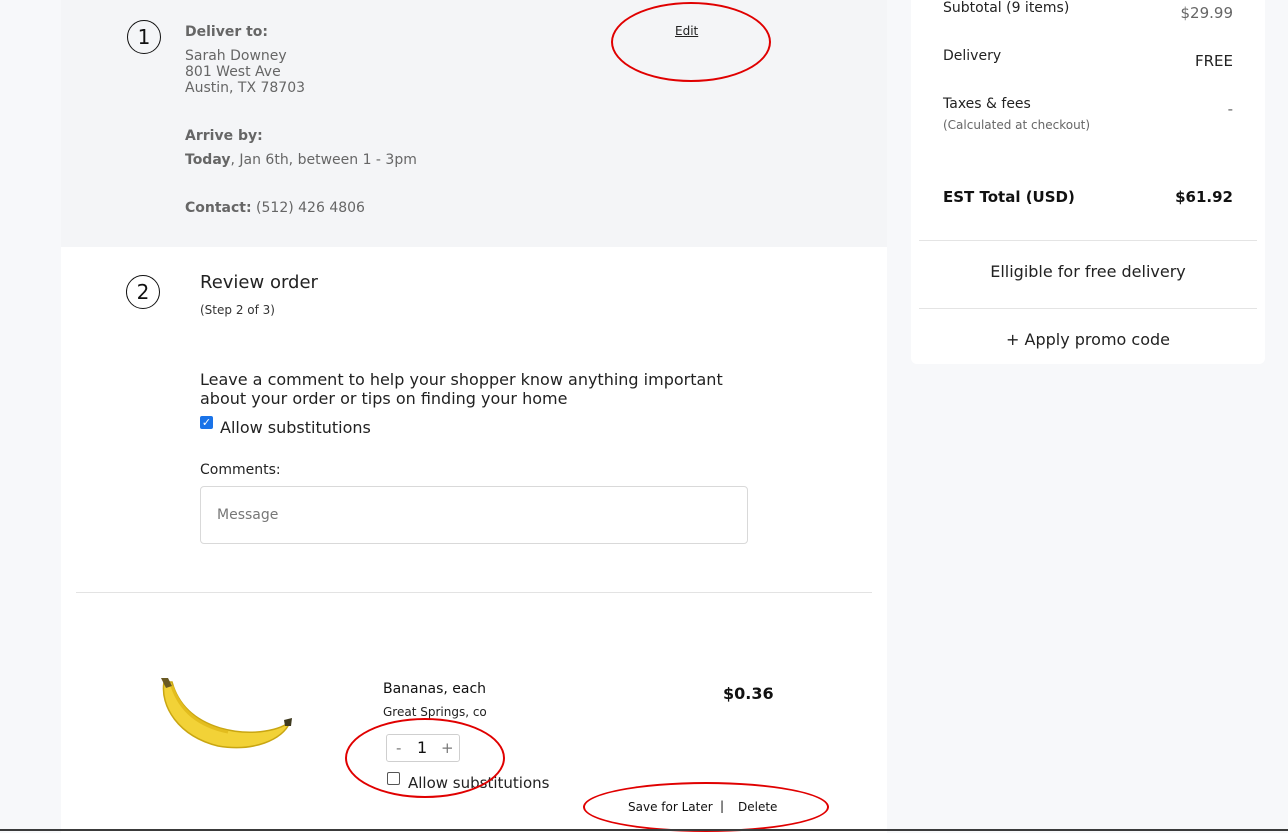  What do you see at coordinates (644, 830) in the screenshot?
I see `bottom-border` at bounding box center [644, 830].